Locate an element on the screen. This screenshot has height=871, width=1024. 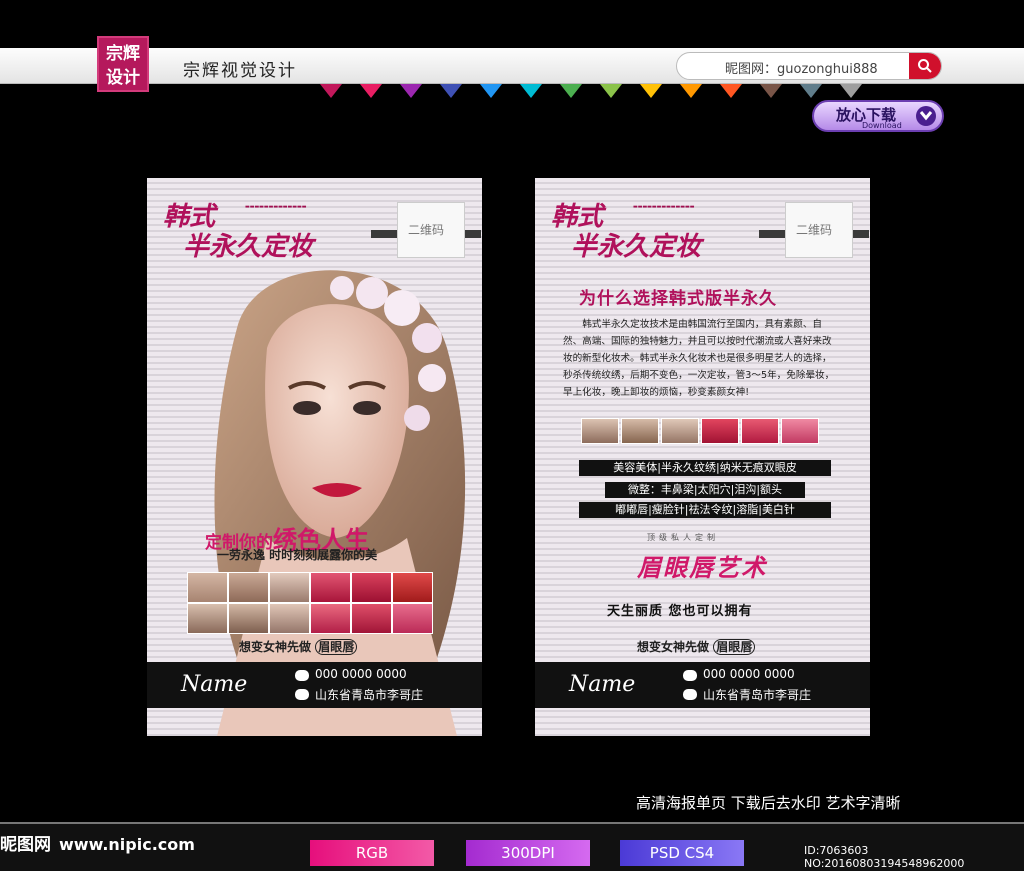
service-line-2: 微整：丰鼻梁|太阳穴|泪沟|额头 is located at coordinates (705, 490).